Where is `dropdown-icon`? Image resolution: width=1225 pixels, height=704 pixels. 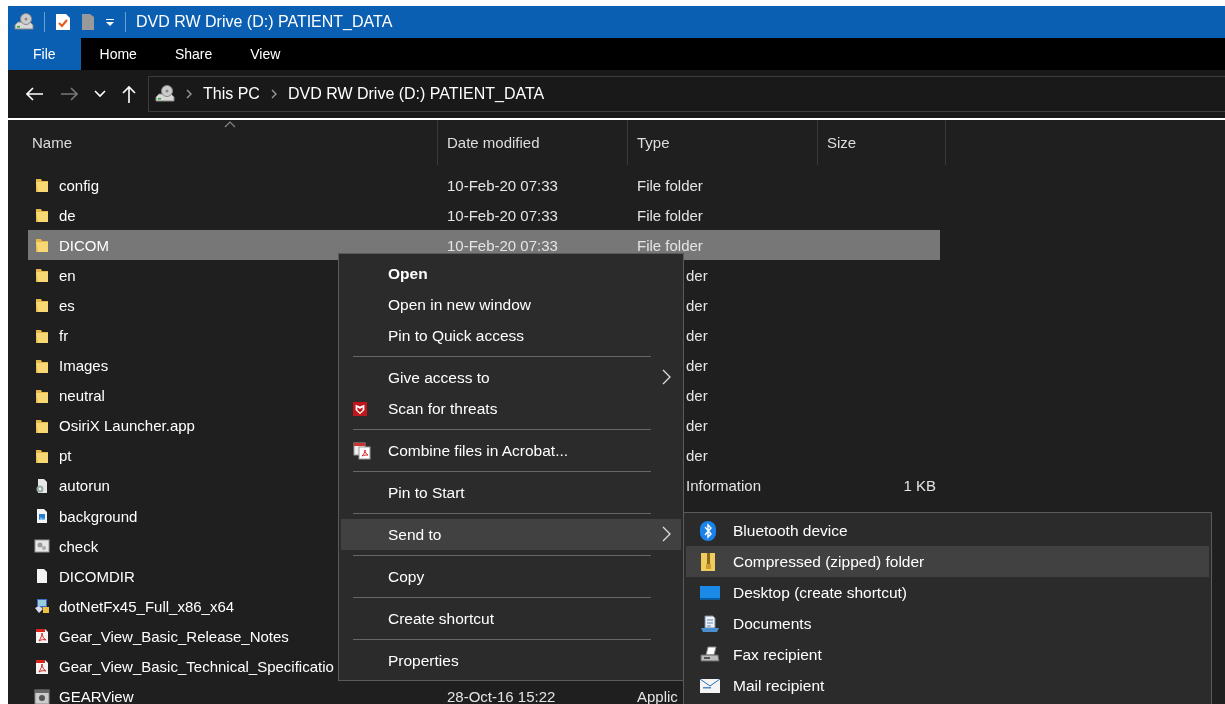
dropdown-icon is located at coordinates (110, 22).